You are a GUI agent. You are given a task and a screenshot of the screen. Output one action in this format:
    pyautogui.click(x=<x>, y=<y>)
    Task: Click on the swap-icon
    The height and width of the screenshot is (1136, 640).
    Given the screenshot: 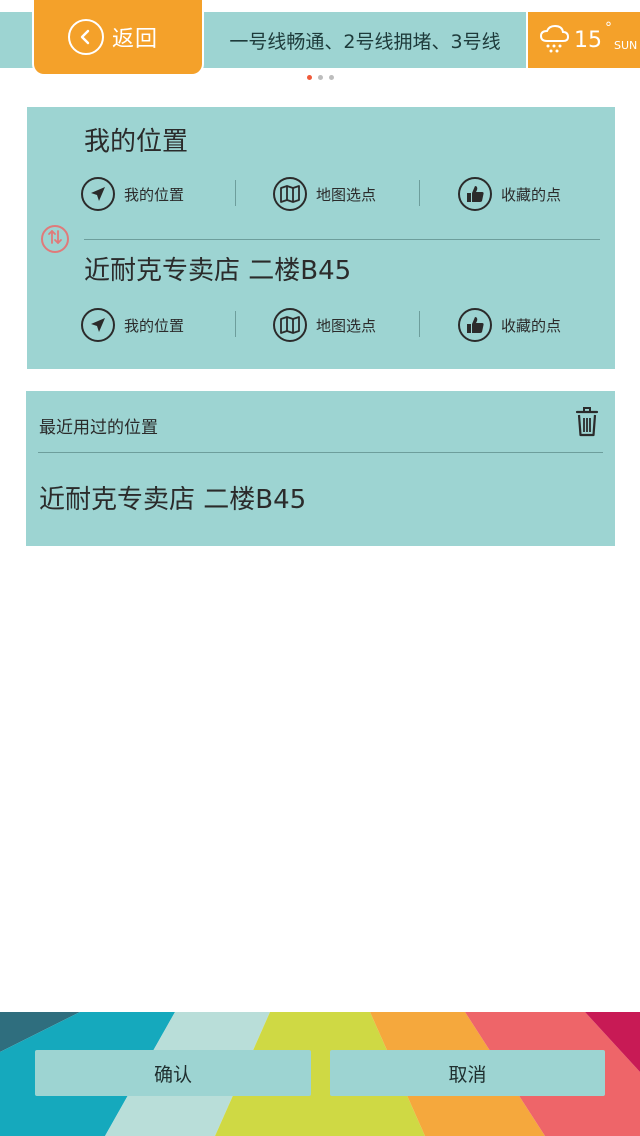 What is the action you would take?
    pyautogui.click(x=55, y=239)
    